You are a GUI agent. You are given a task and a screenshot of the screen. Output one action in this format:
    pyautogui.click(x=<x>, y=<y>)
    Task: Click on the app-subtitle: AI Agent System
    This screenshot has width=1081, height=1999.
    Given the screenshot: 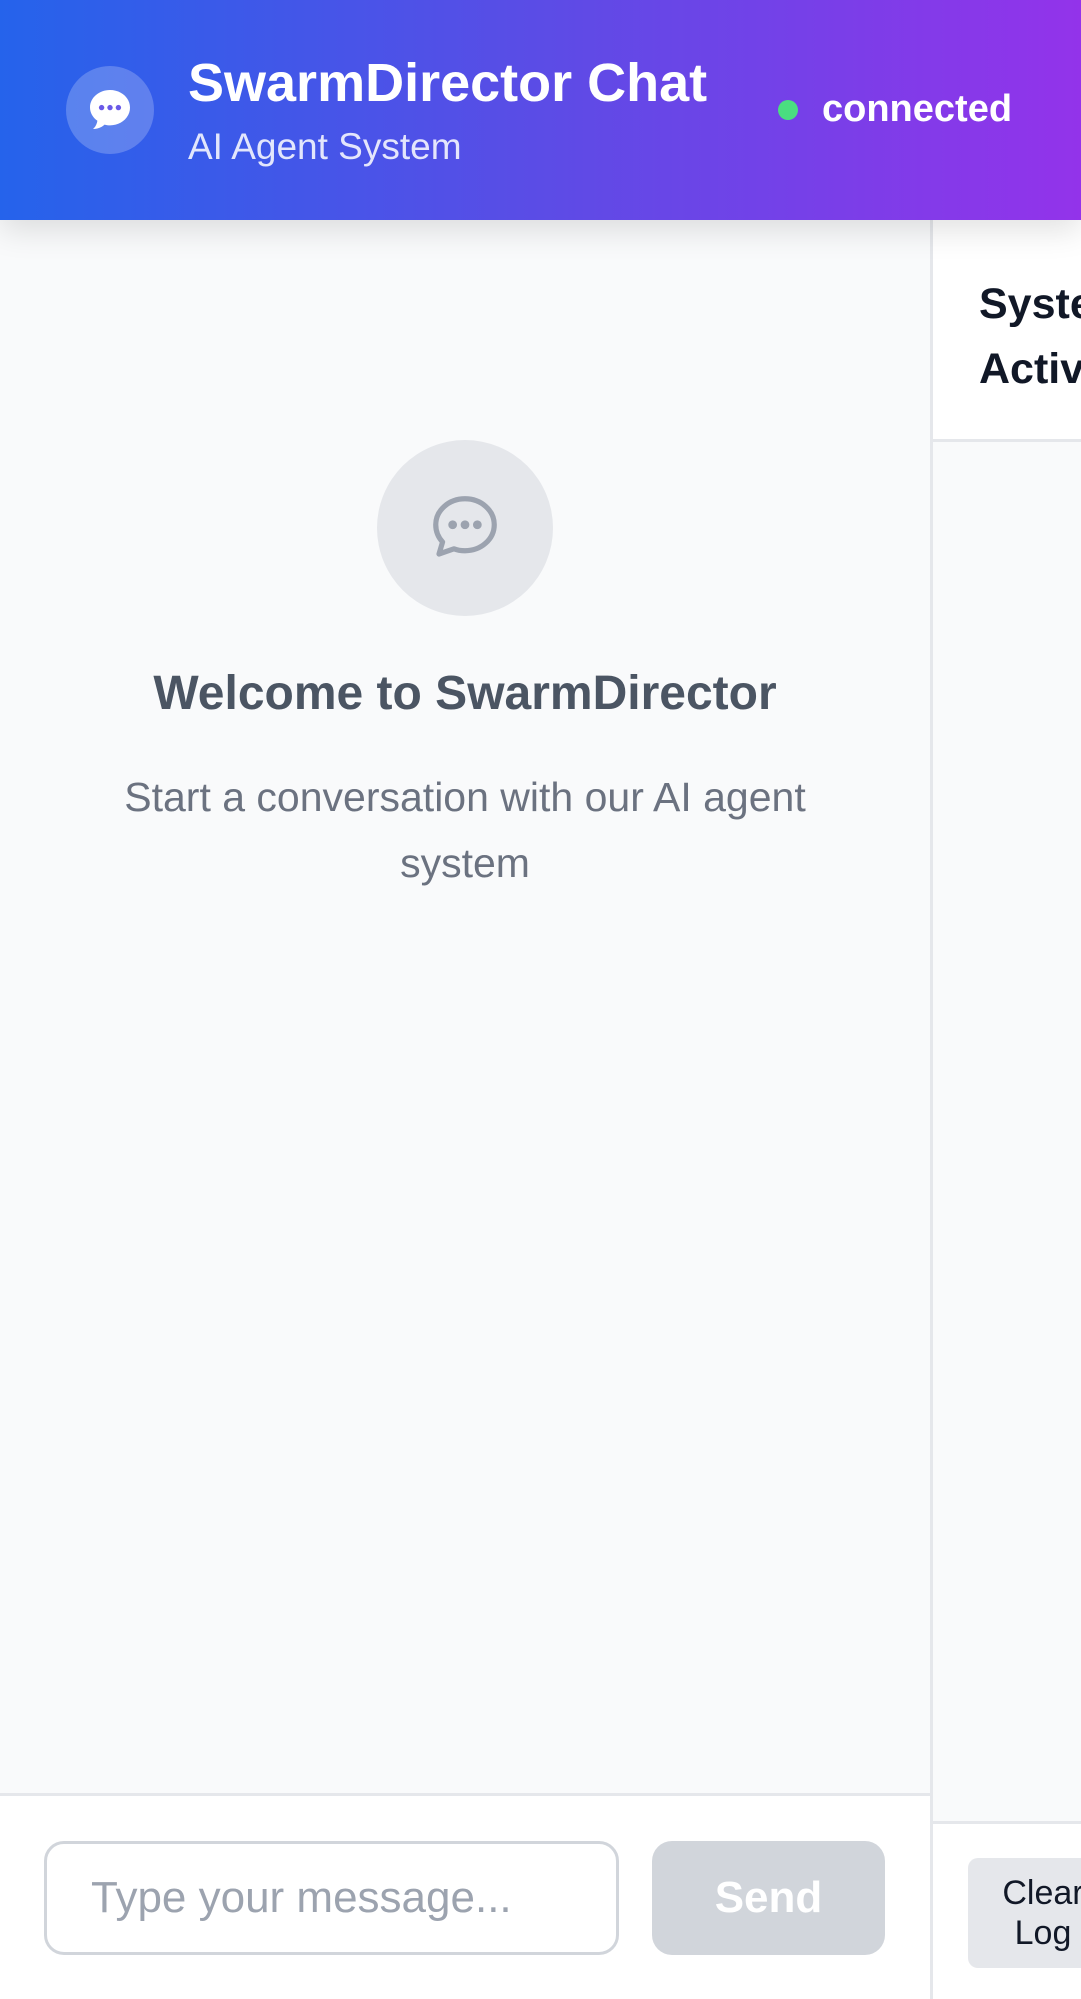 What is the action you would take?
    pyautogui.click(x=325, y=146)
    